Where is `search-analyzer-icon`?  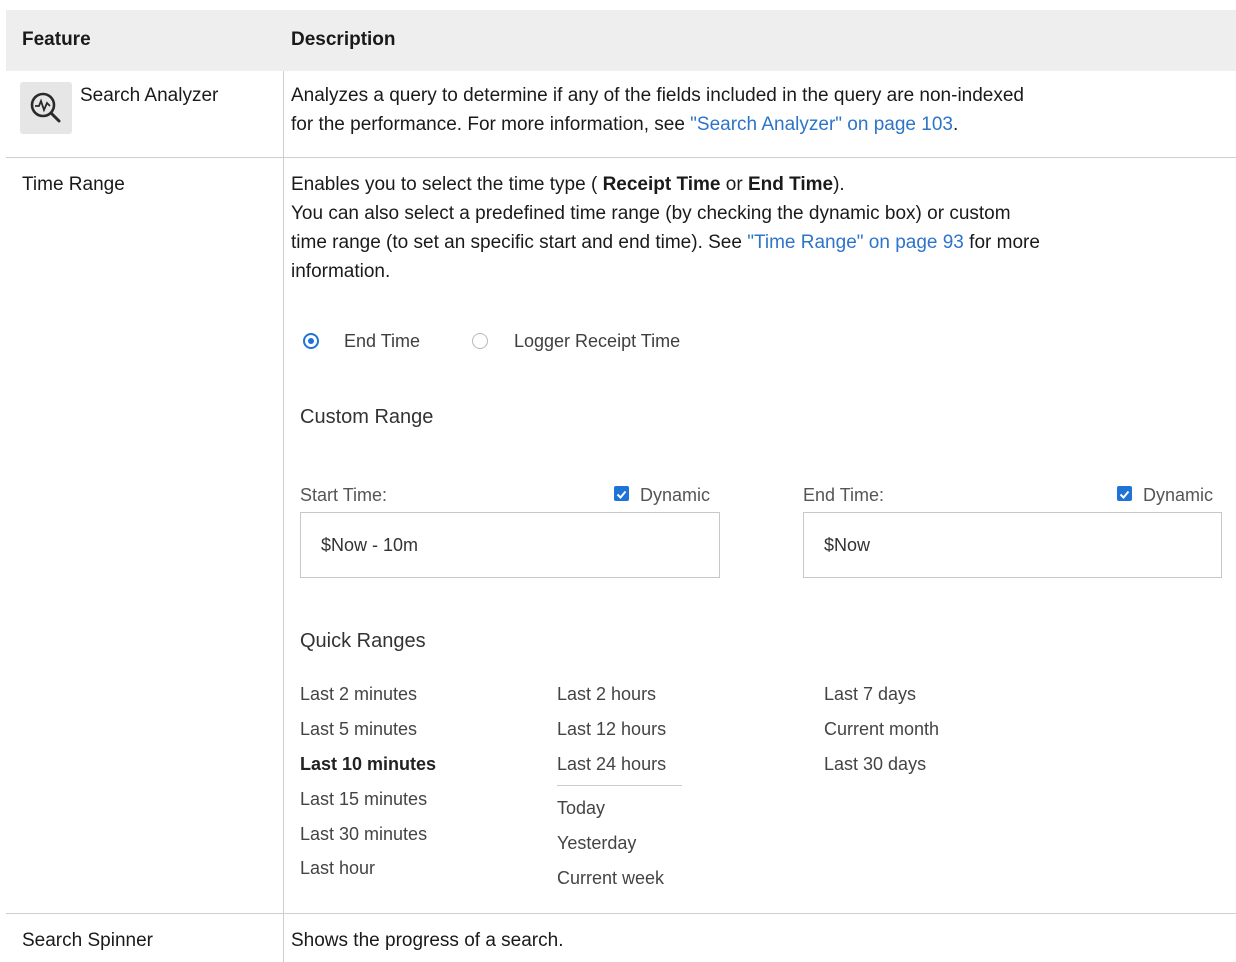
search-analyzer-icon is located at coordinates (46, 108).